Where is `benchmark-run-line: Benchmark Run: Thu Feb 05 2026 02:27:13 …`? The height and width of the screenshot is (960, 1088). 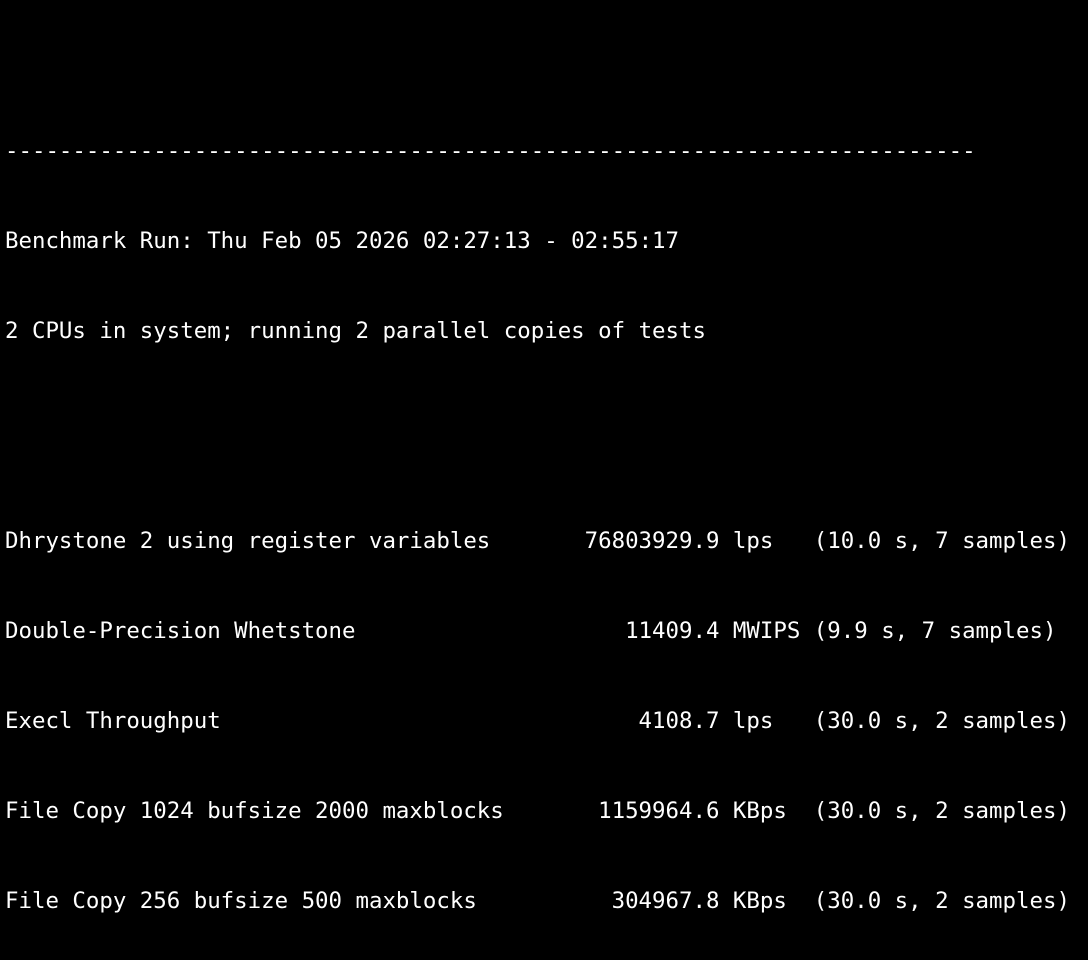
benchmark-run-line: Benchmark Run: Thu Feb 05 2026 02:27:13 … is located at coordinates (342, 241).